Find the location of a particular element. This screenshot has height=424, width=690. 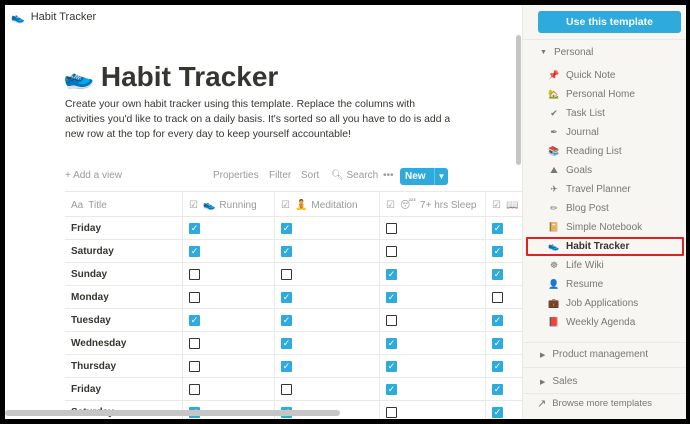

more-options-button: ••• is located at coordinates (388, 175).